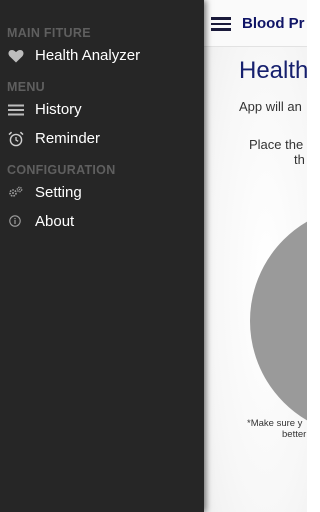 Image resolution: width=320 pixels, height=512 pixels. Describe the element at coordinates (26, 87) in the screenshot. I see `section-header-menu: MENU` at that location.